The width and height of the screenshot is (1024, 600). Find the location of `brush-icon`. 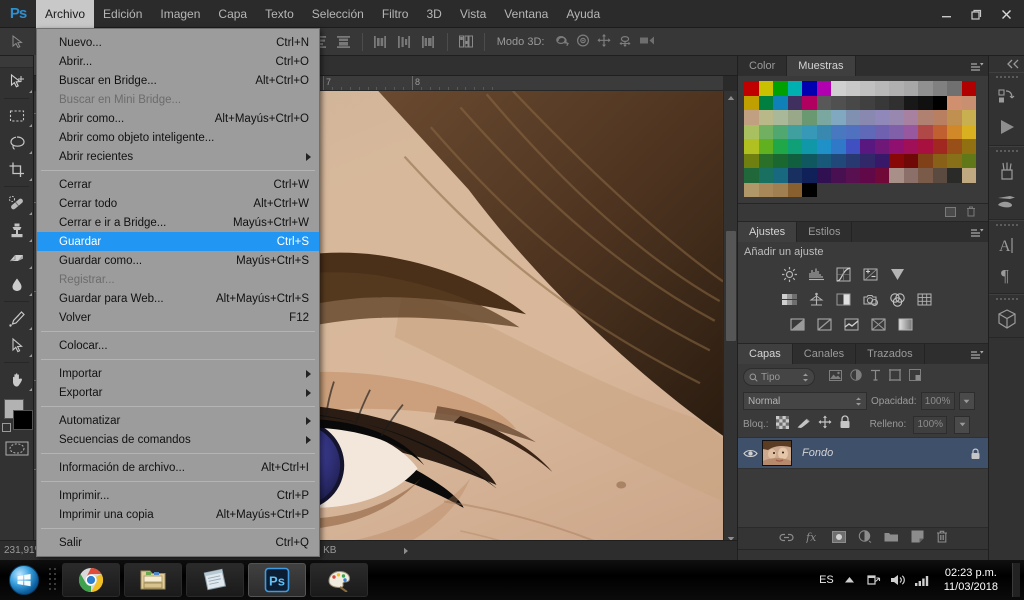

brush-icon is located at coordinates (1006, 201).